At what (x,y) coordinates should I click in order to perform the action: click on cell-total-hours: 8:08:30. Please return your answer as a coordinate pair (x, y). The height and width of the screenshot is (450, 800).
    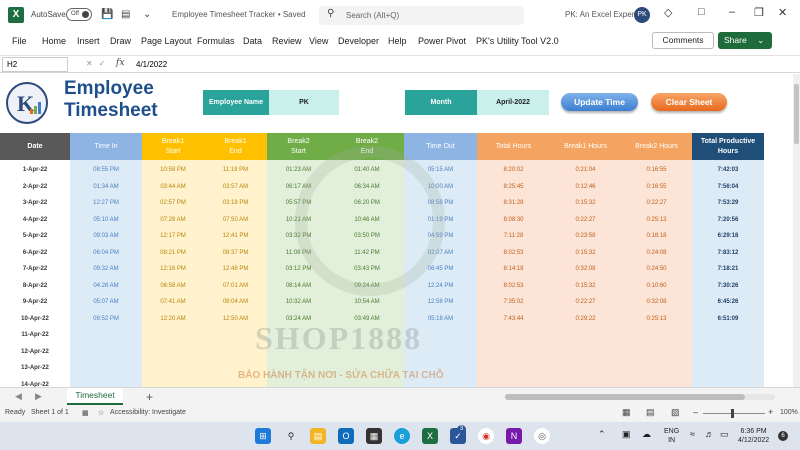
    Looking at the image, I should click on (513, 220).